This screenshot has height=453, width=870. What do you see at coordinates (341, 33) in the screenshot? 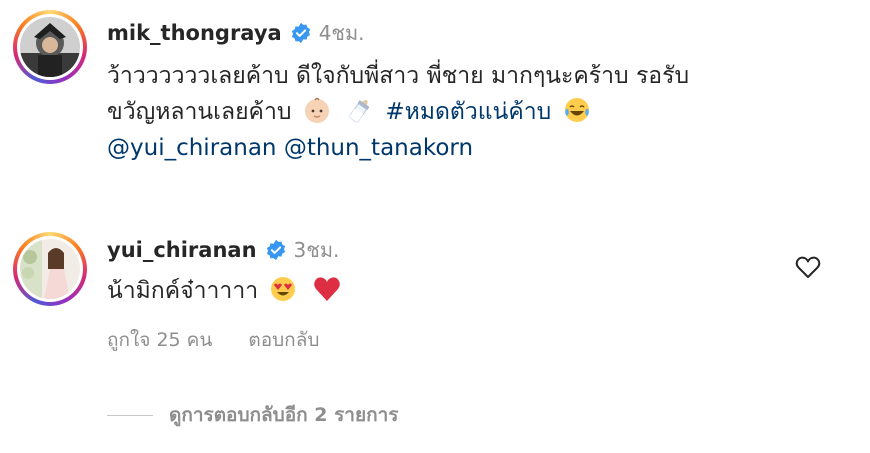
I see `post-timestamp: 4ชม.` at bounding box center [341, 33].